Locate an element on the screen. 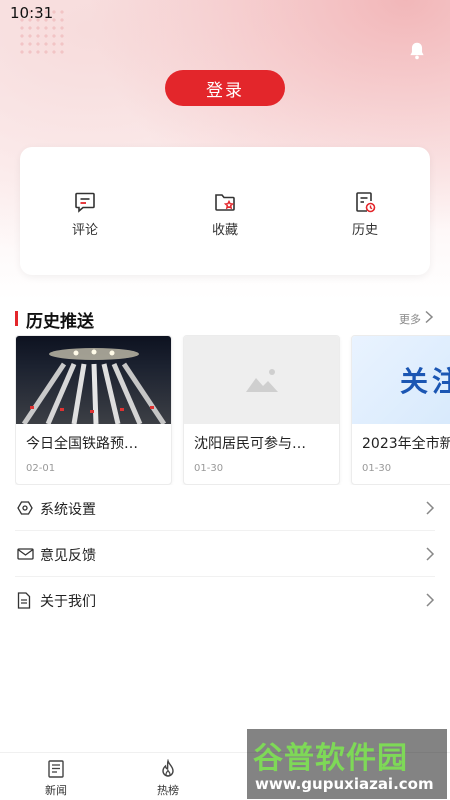 This screenshot has width=450, height=800. login-button: 登录 is located at coordinates (225, 88).